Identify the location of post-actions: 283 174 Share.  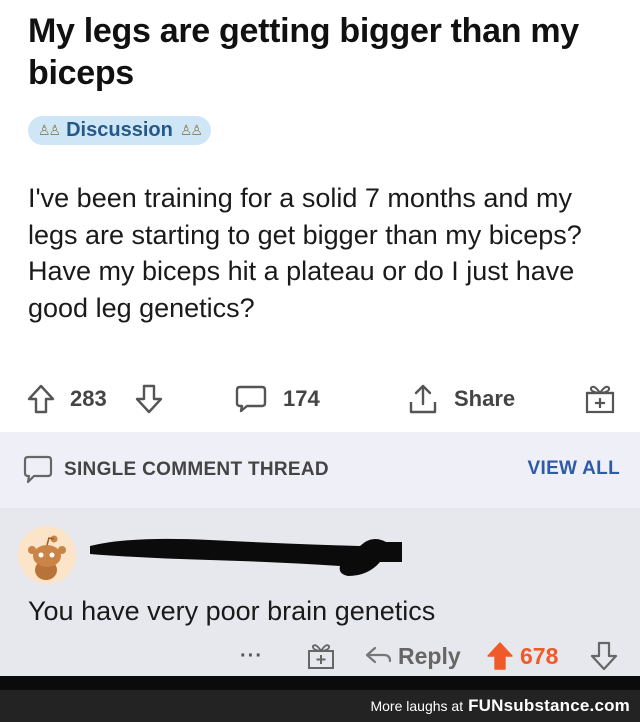
(320, 399).